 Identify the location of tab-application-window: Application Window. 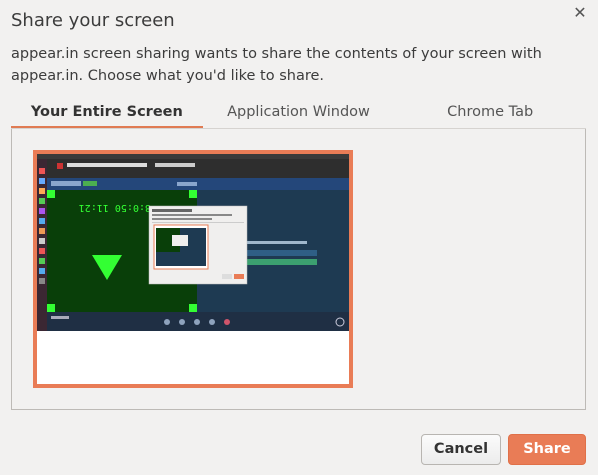
(299, 113).